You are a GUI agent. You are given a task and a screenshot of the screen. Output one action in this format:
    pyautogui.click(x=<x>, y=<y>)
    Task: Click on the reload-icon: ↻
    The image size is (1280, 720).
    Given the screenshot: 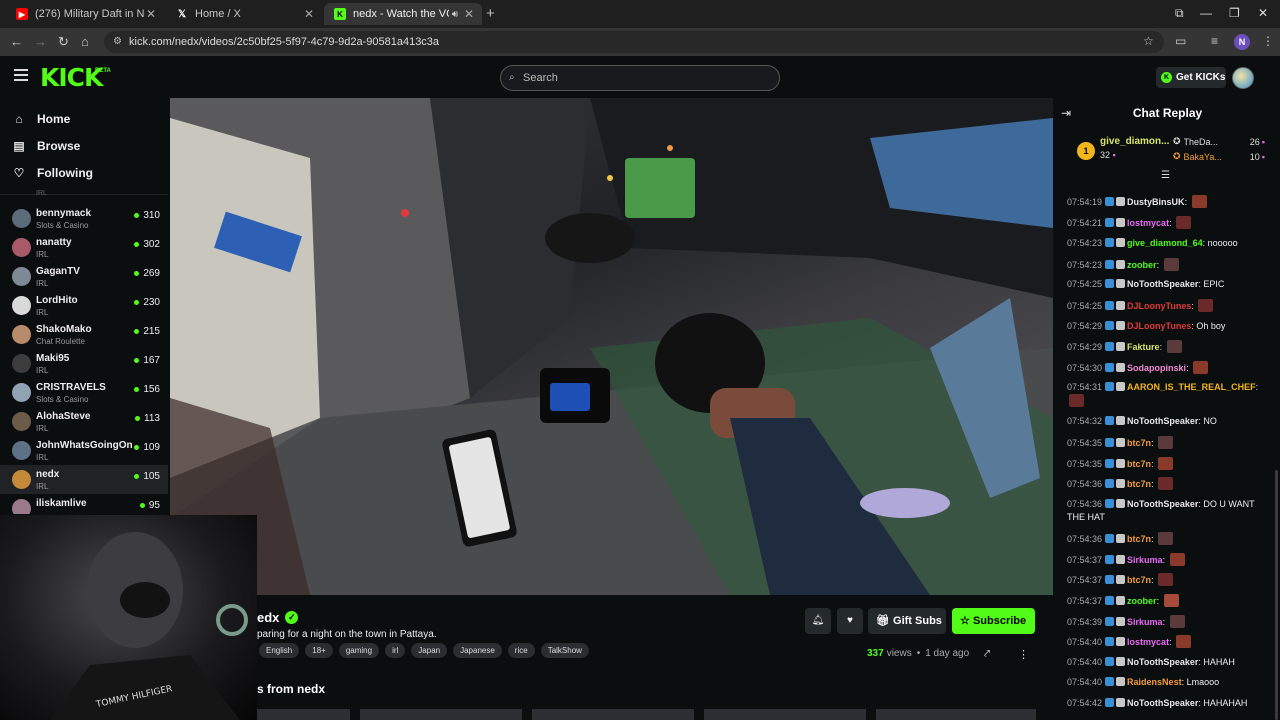 What is the action you would take?
    pyautogui.click(x=63, y=42)
    